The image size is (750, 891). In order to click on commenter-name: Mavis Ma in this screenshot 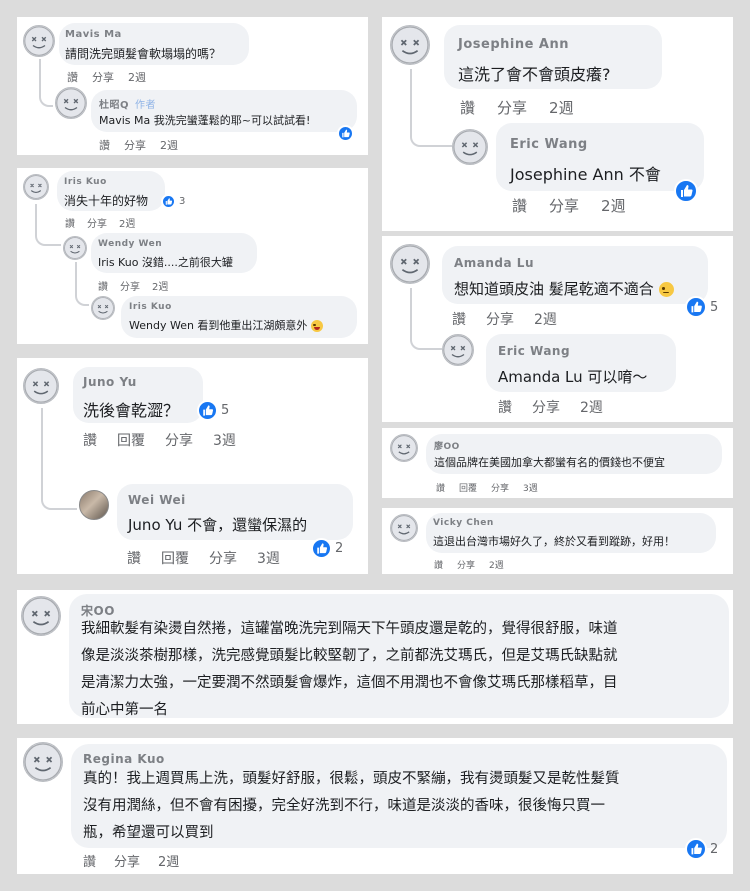, I will do `click(93, 34)`.